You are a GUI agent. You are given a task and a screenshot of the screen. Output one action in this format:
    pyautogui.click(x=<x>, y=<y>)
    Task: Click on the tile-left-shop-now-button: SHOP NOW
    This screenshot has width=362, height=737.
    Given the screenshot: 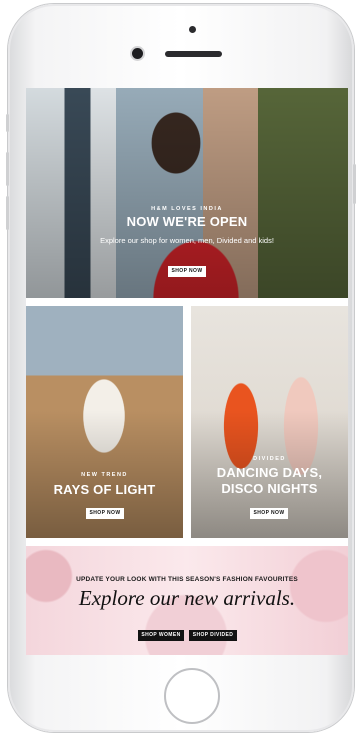 What is the action you would take?
    pyautogui.click(x=105, y=513)
    